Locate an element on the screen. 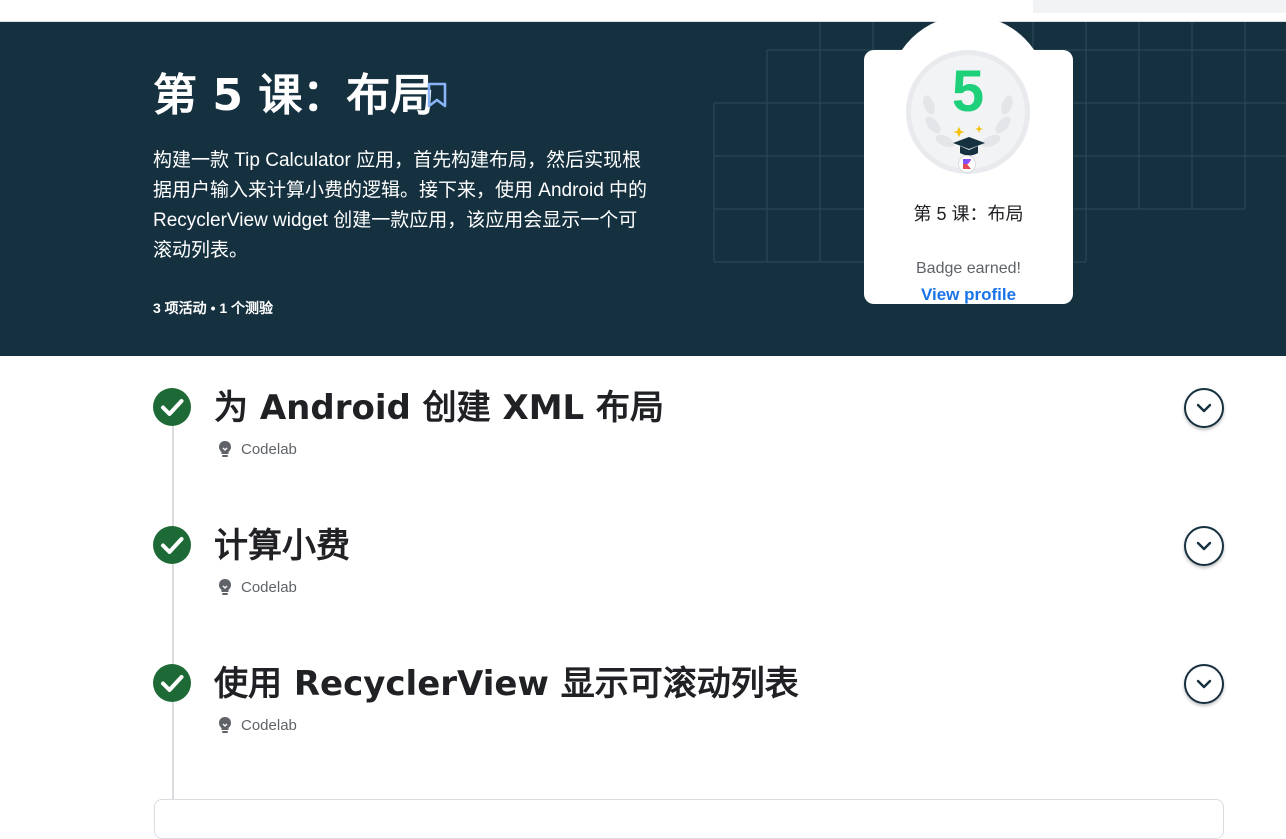  badge-name: 第 5 课：布局 is located at coordinates (968, 214).